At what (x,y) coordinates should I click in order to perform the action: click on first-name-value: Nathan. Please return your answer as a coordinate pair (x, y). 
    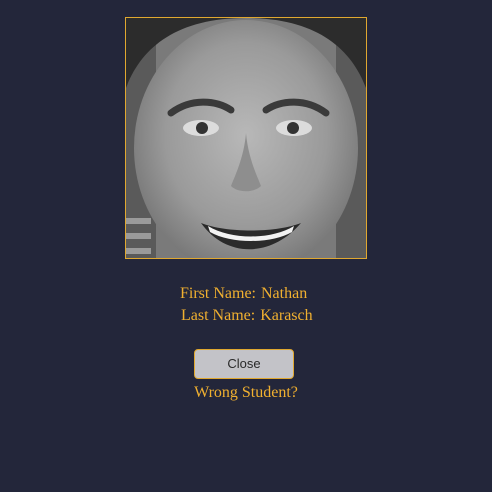
    Looking at the image, I should click on (284, 293).